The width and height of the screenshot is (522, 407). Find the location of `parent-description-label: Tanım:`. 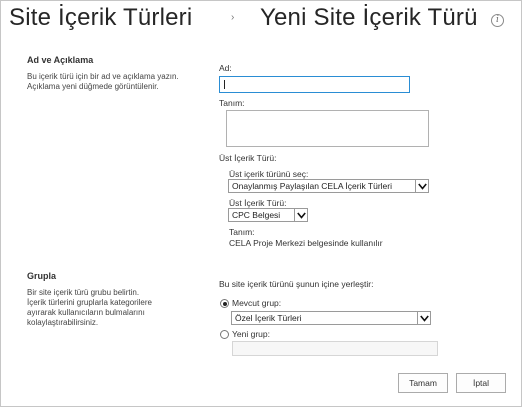

parent-description-label: Tanım: is located at coordinates (242, 232).